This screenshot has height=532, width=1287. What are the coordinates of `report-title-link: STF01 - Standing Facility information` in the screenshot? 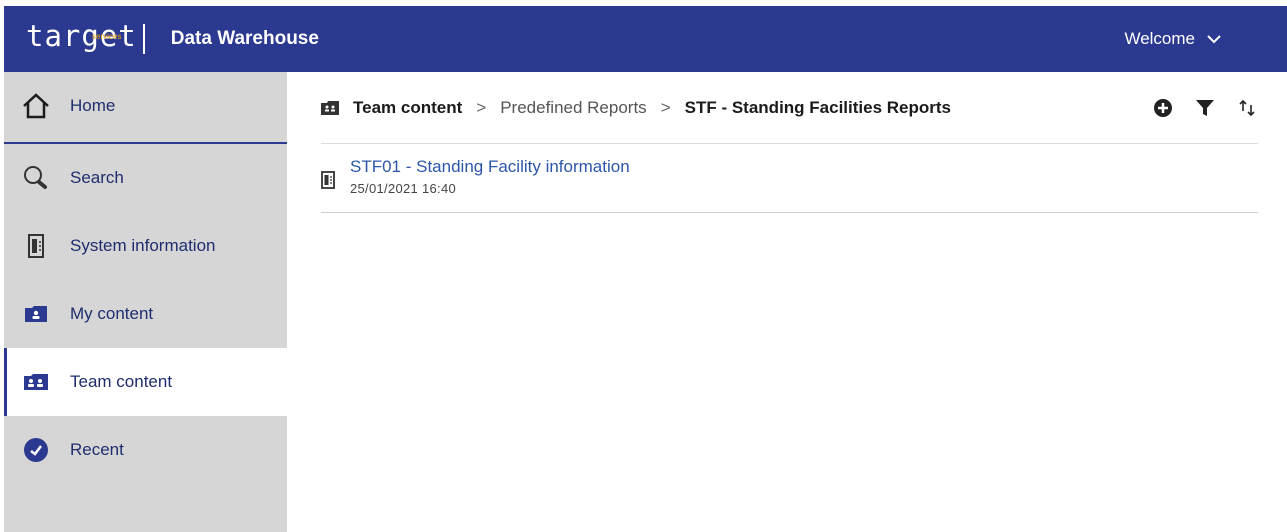 It's located at (490, 167).